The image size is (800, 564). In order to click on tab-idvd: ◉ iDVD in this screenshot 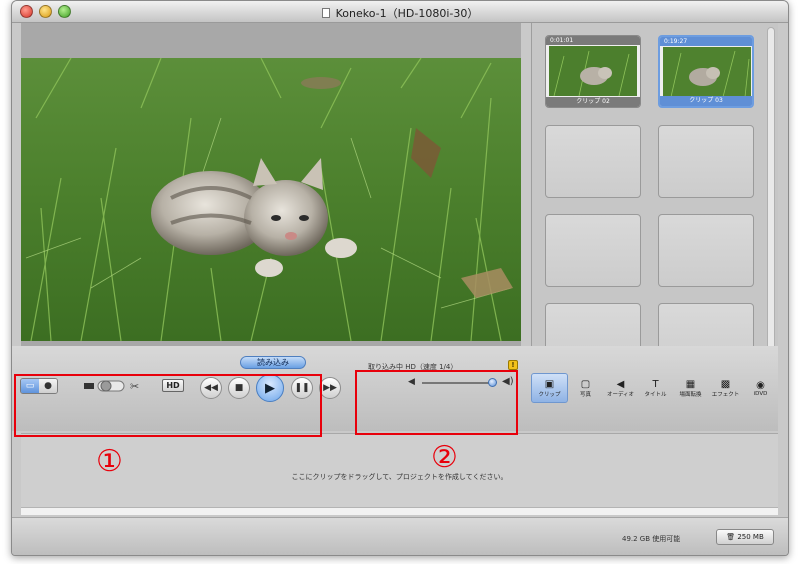, I will do `click(760, 388)`.